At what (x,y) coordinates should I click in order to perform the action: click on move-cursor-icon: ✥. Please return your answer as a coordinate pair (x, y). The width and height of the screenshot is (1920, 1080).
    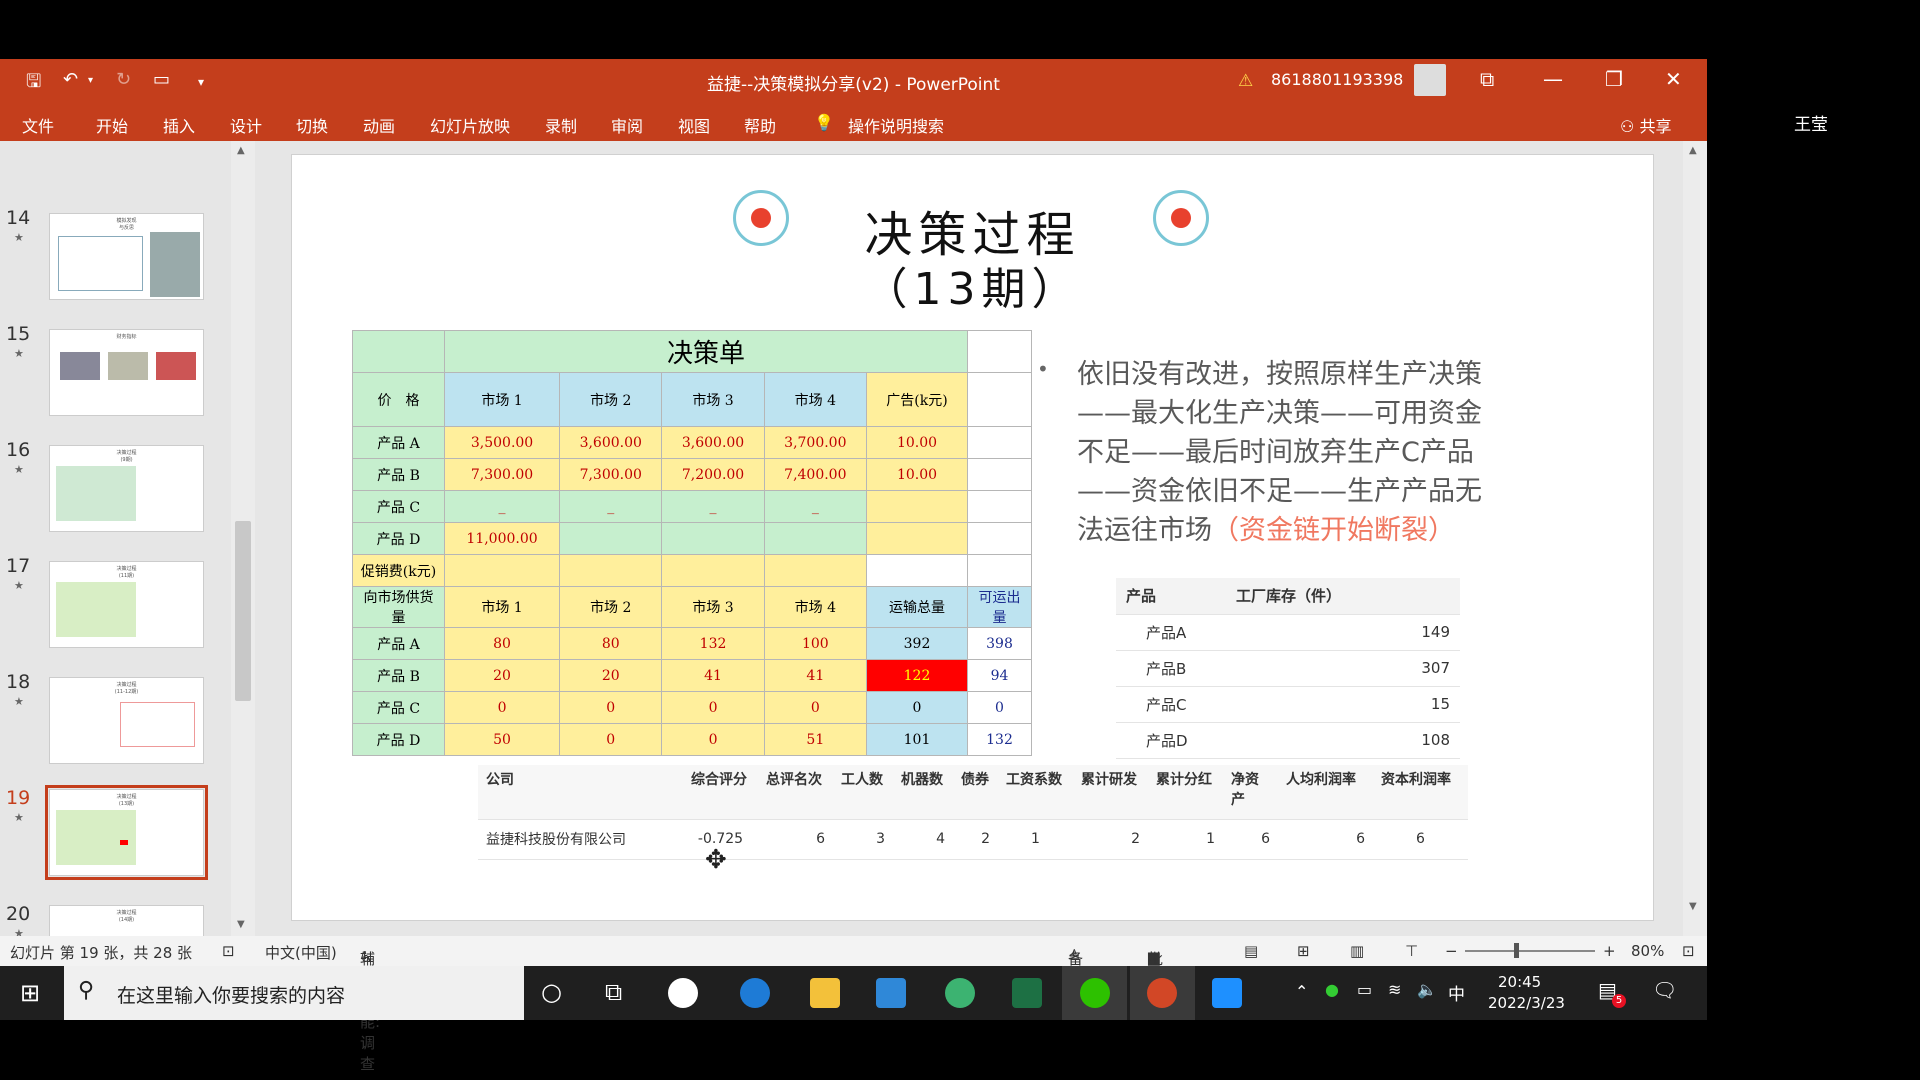
    Looking at the image, I should click on (716, 860).